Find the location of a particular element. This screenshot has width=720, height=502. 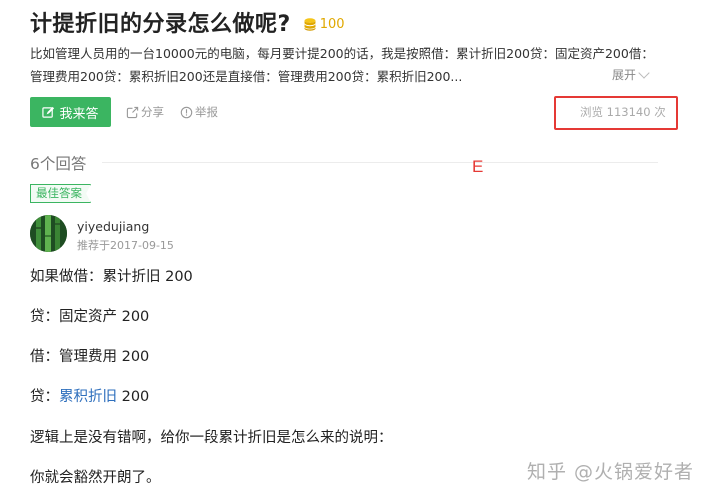

expand-button: 展开 is located at coordinates (631, 74).